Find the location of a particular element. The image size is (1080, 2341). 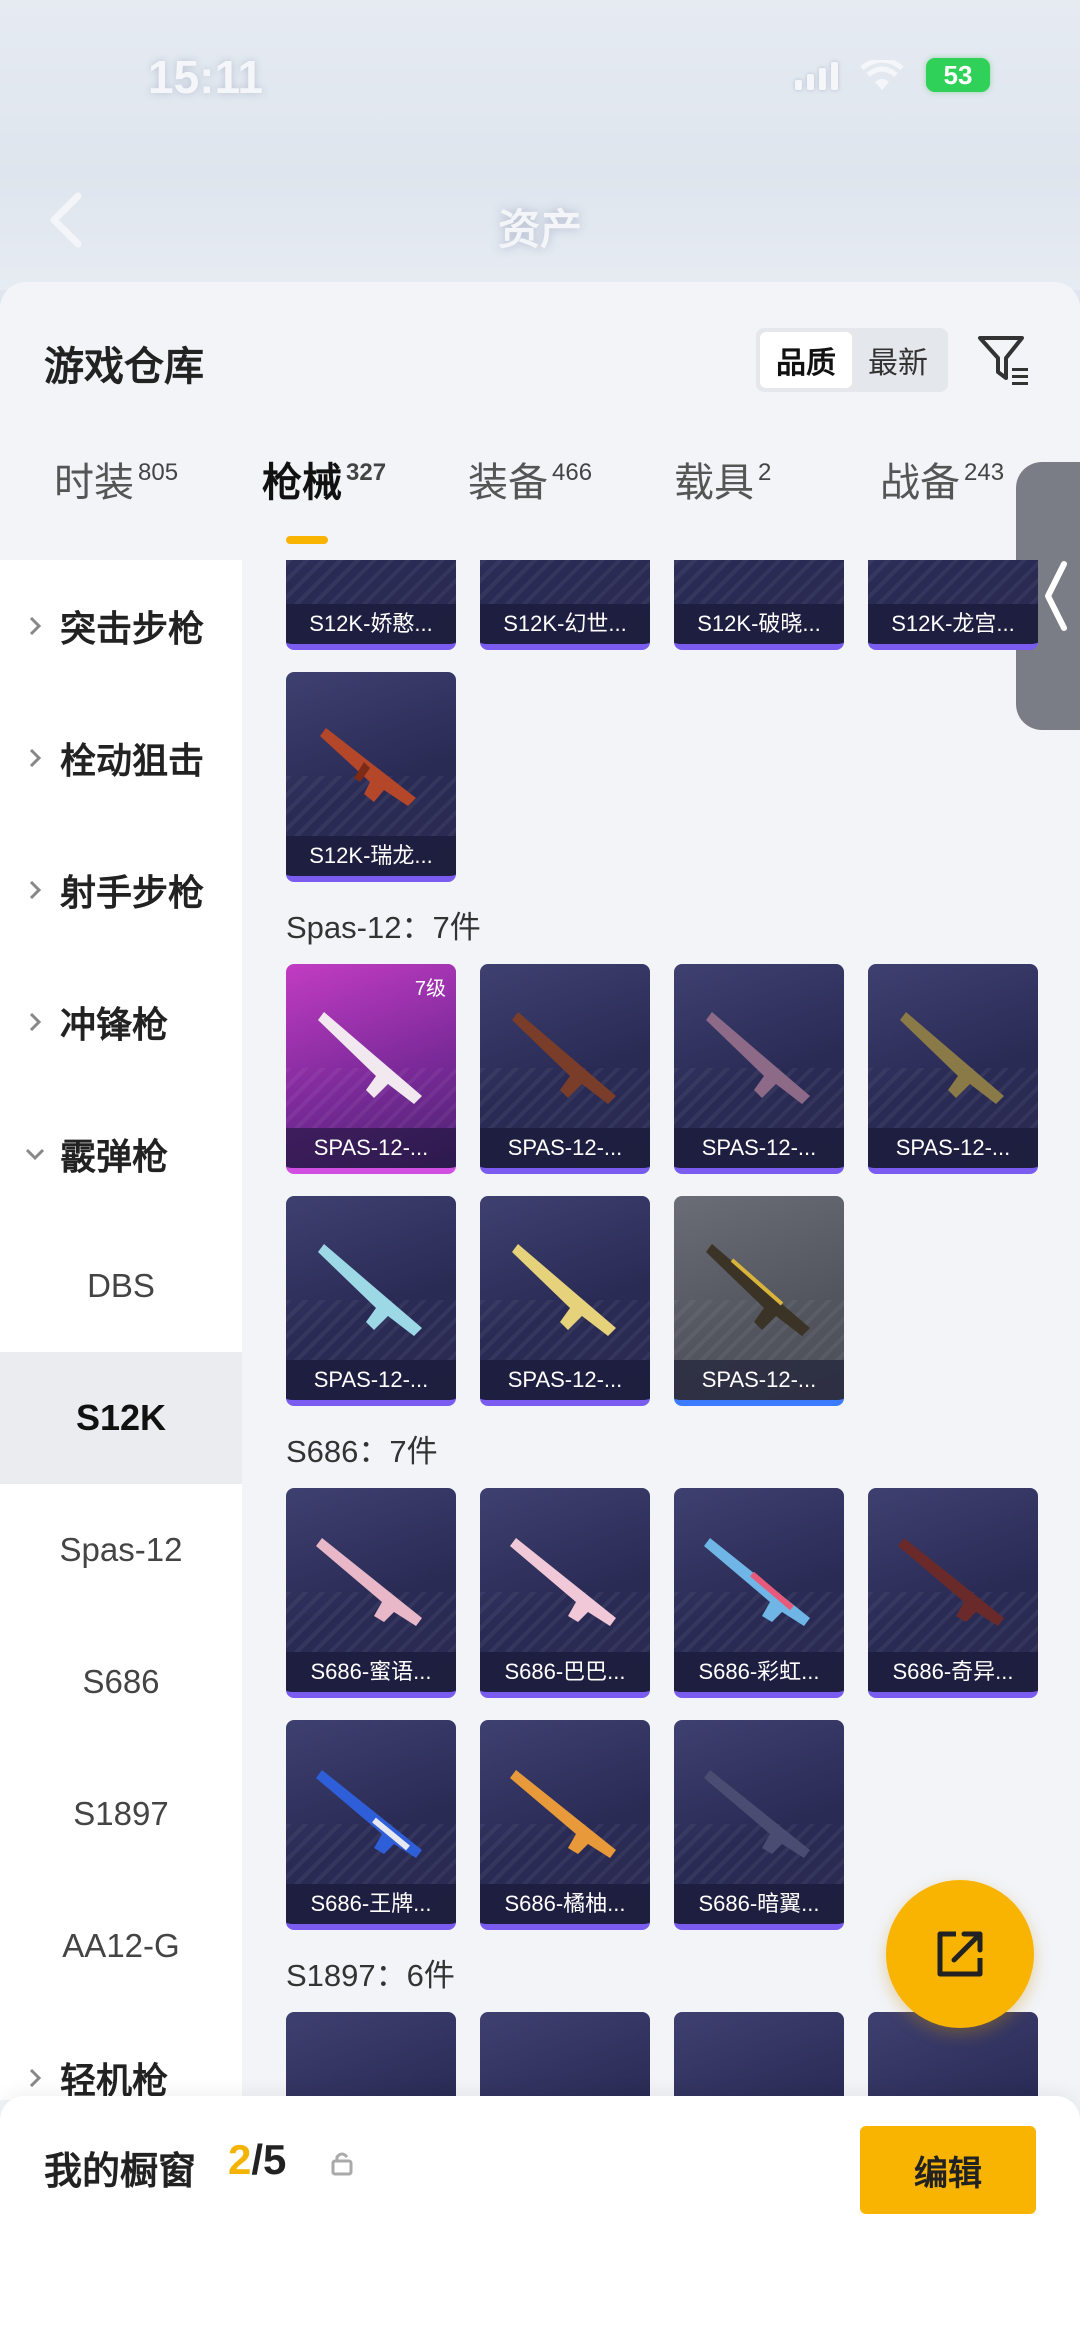

sidebar-sub-s686: S686 is located at coordinates (121, 1682).